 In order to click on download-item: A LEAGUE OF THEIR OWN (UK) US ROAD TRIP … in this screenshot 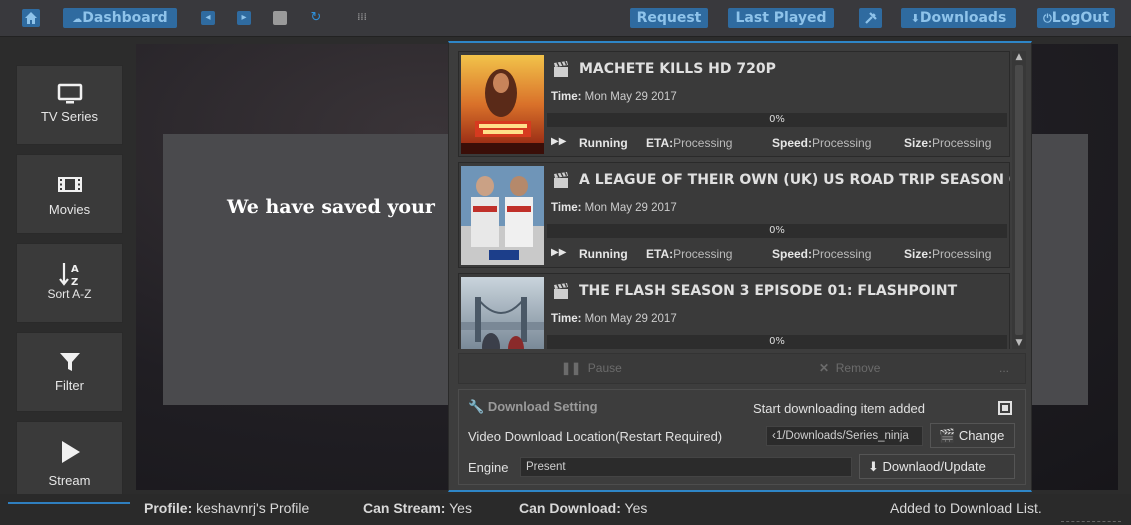, I will do `click(734, 215)`.